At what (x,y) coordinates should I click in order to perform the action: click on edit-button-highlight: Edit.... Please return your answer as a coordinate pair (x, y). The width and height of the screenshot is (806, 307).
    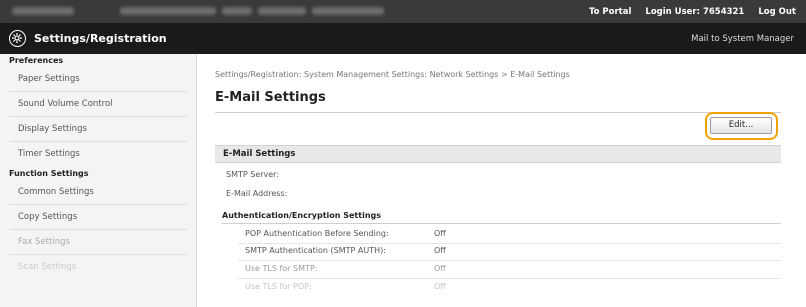
    Looking at the image, I should click on (741, 126).